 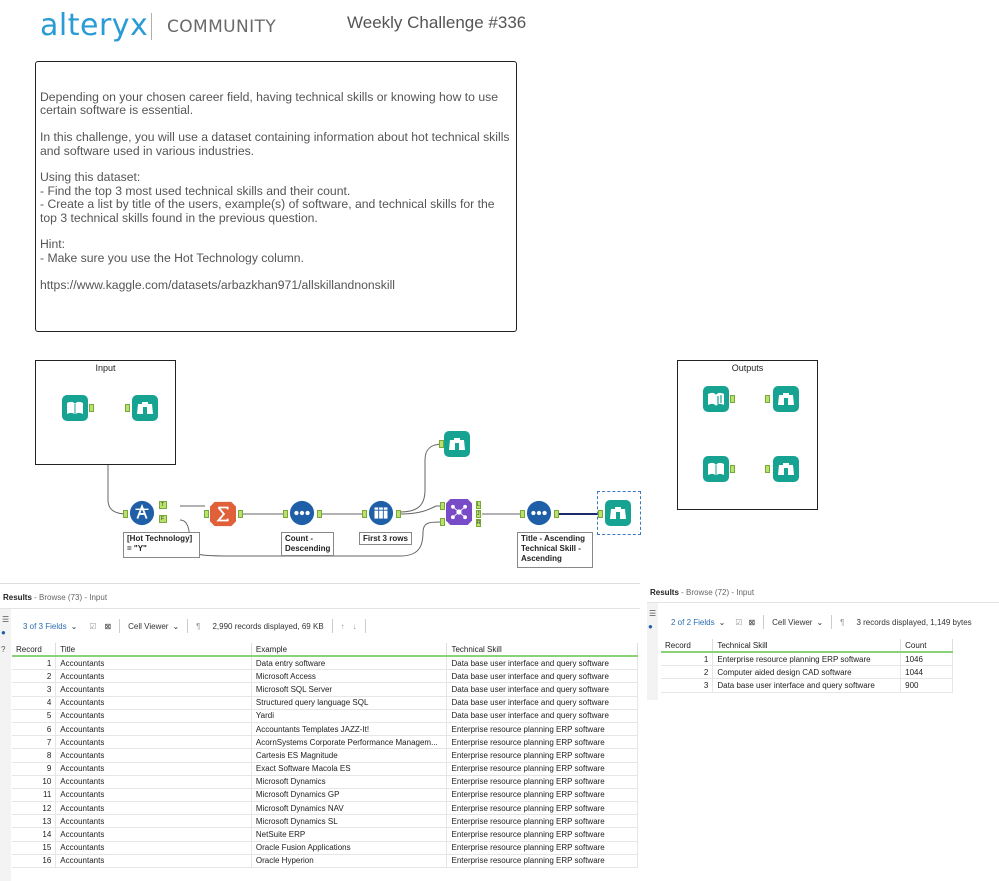 What do you see at coordinates (5, 619) in the screenshot?
I see `list-icon: ☰` at bounding box center [5, 619].